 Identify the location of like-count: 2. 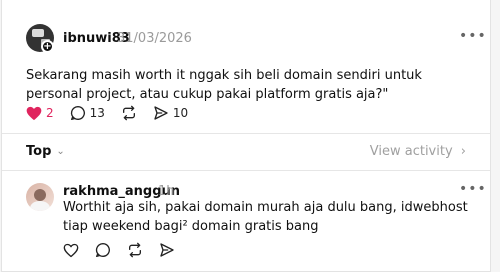
(50, 113).